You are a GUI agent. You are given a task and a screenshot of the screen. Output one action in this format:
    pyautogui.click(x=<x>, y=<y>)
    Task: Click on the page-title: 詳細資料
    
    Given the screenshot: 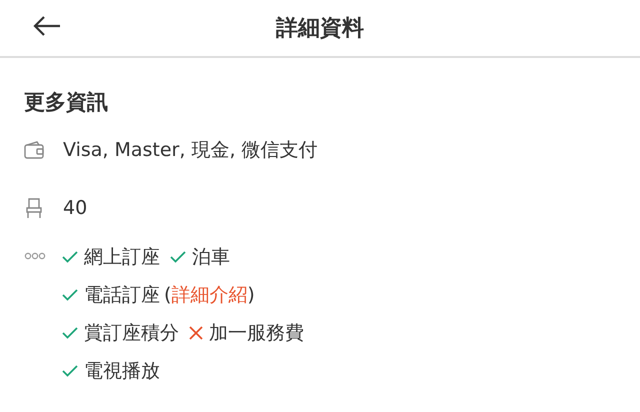 What is the action you would take?
    pyautogui.click(x=320, y=29)
    